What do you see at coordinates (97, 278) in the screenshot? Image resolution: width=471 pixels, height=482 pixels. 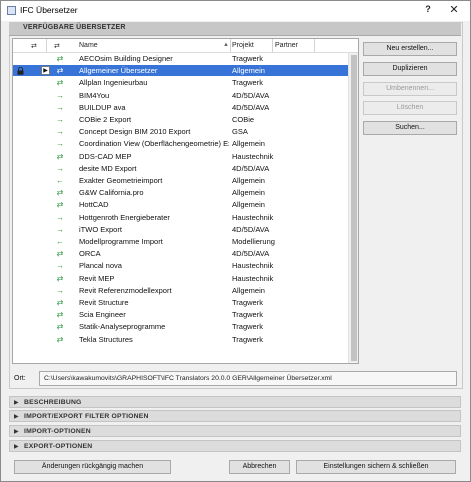 I see `translator-name: Revit MEP` at bounding box center [97, 278].